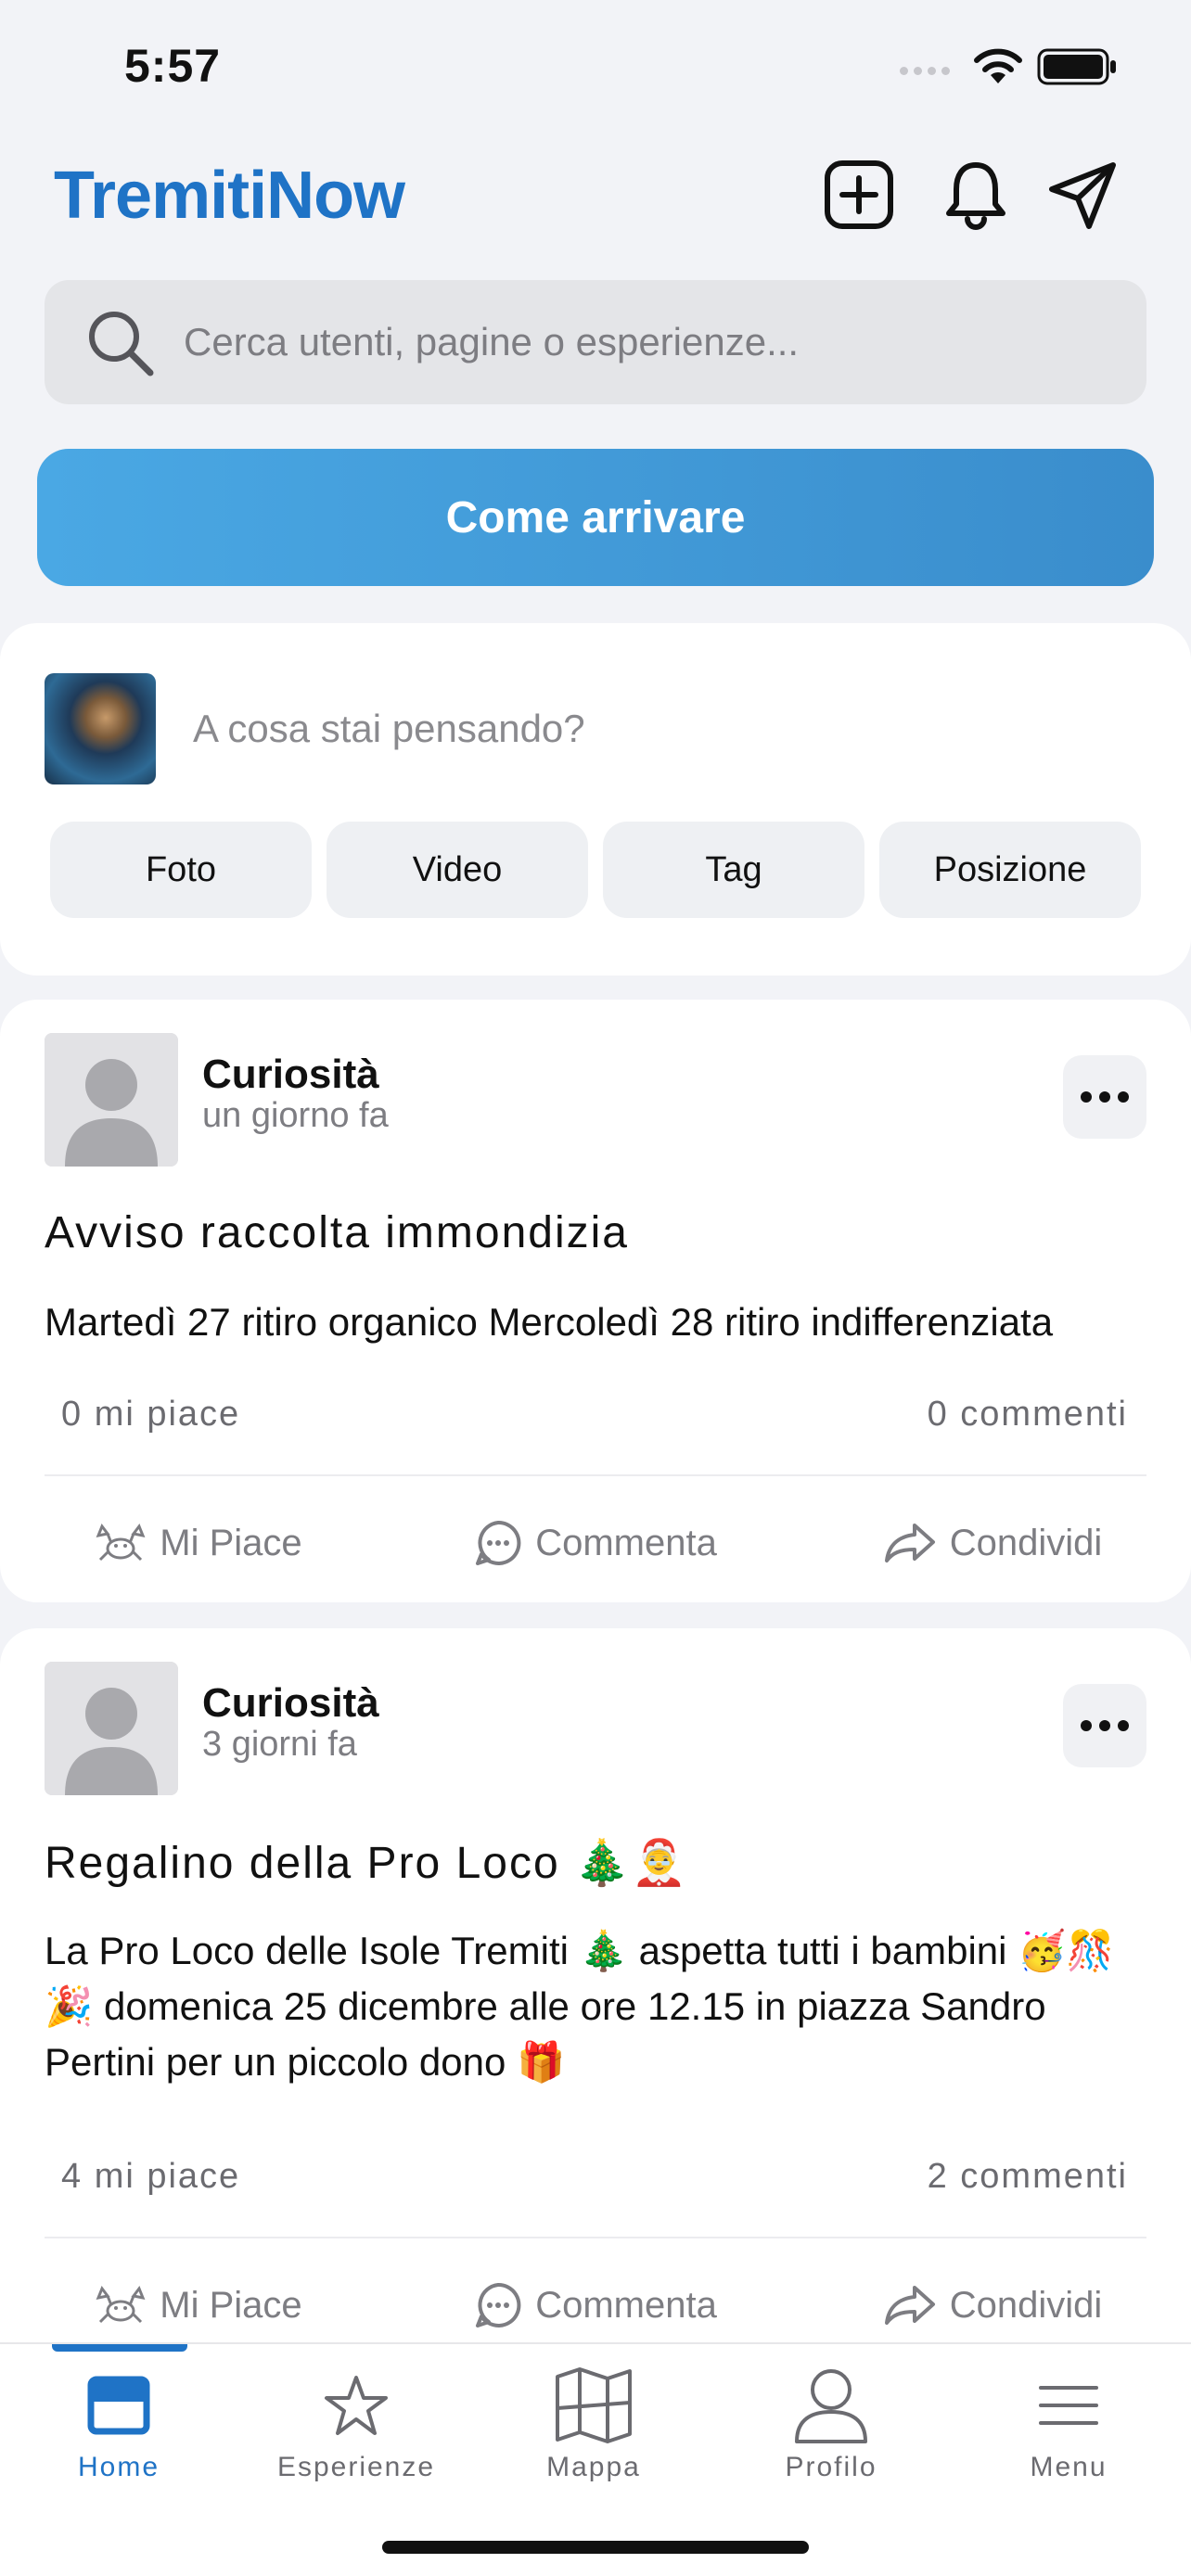 The height and width of the screenshot is (2576, 1191). I want to click on hamburger-icon, so click(1068, 2406).